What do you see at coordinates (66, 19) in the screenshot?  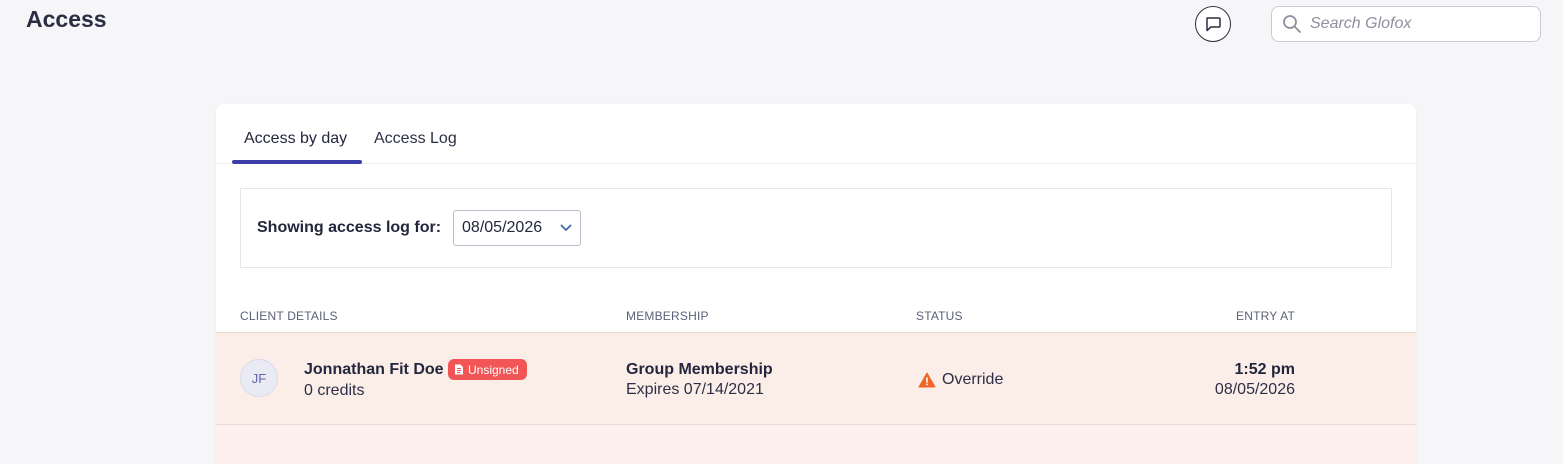 I see `page-title: Access` at bounding box center [66, 19].